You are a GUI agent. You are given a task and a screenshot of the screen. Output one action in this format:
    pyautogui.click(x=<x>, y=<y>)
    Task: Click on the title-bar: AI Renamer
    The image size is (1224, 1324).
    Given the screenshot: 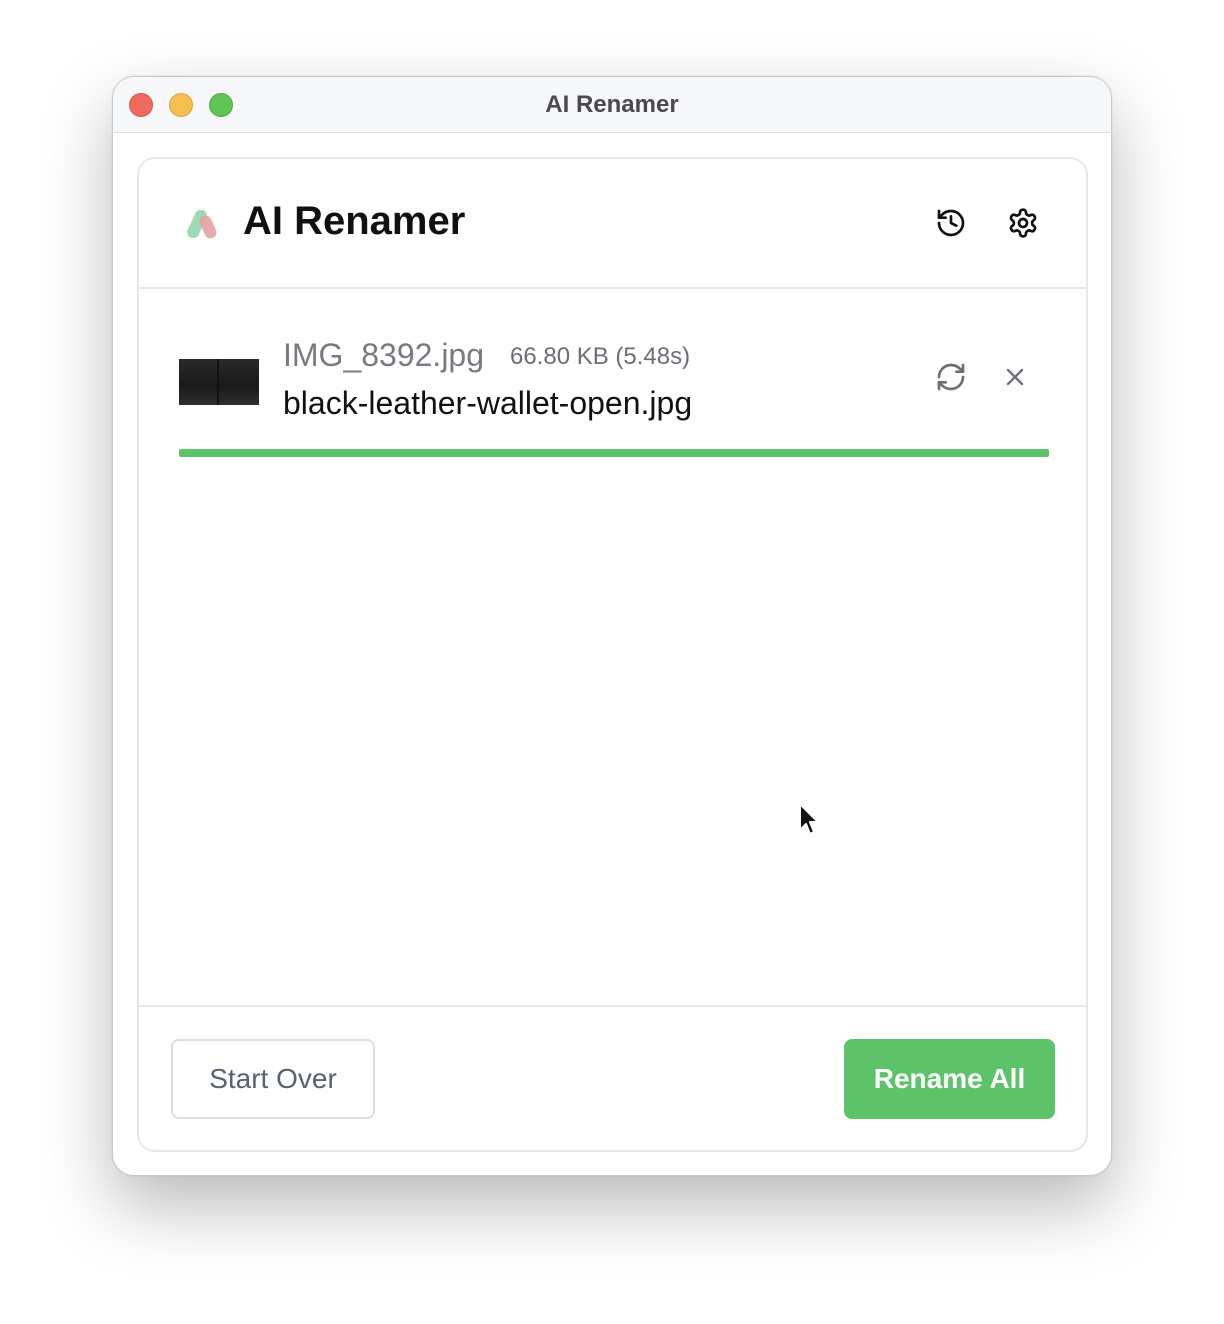 What is the action you would take?
    pyautogui.click(x=612, y=105)
    